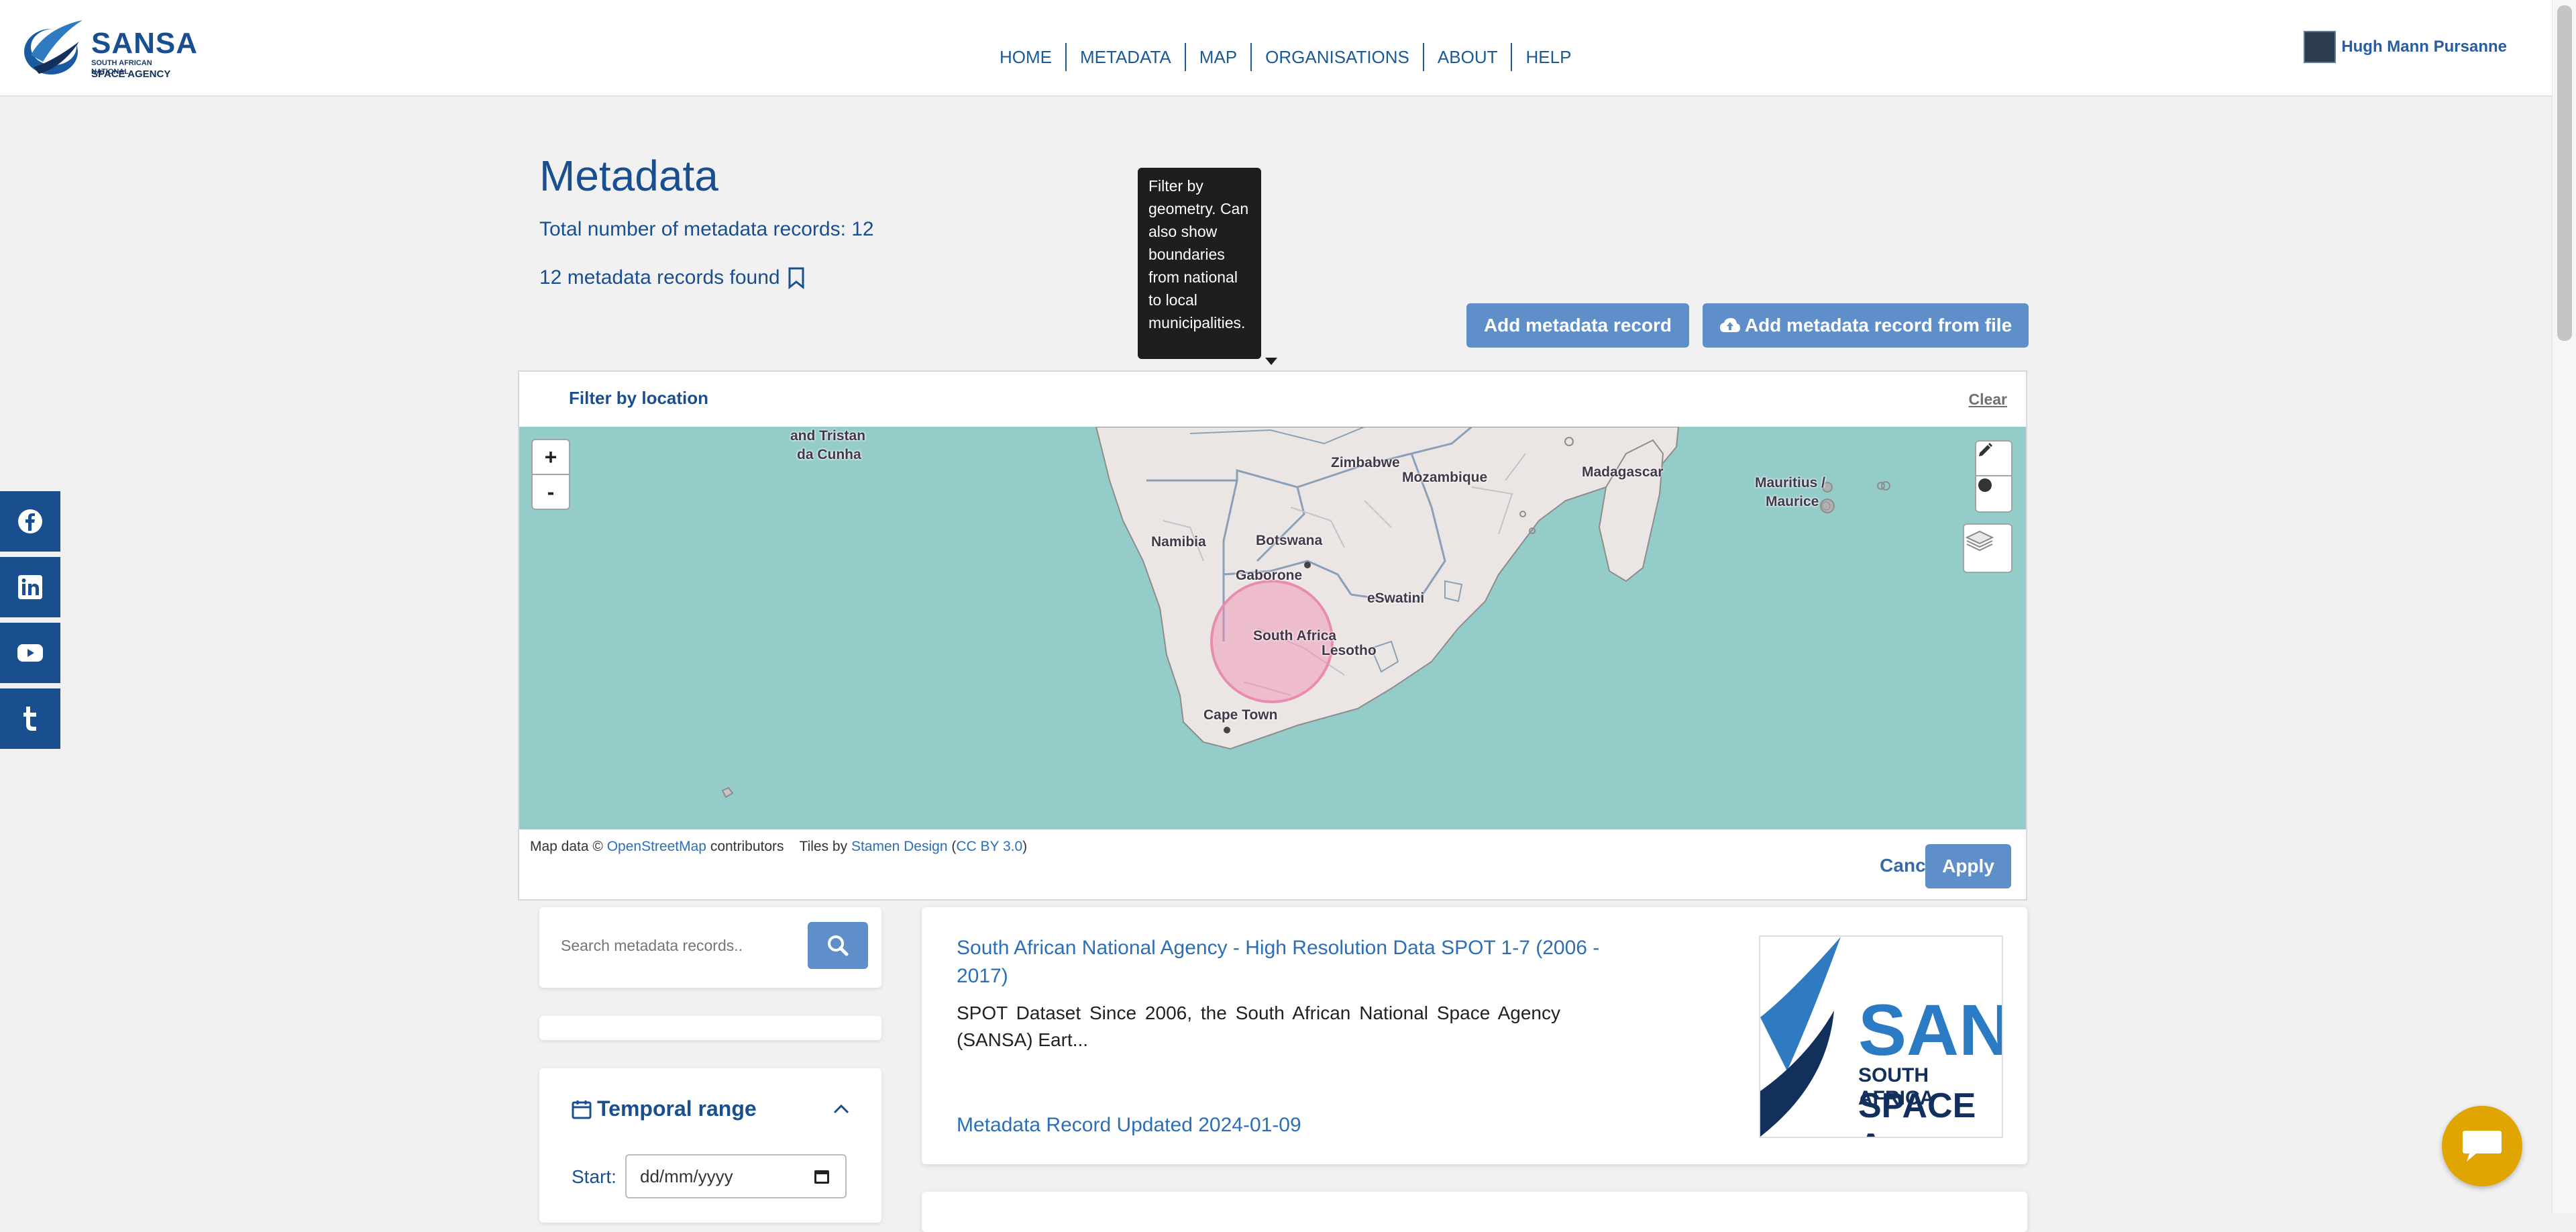  Describe the element at coordinates (1792, 501) in the screenshot. I see `map-label-maurice: Maurice` at that location.